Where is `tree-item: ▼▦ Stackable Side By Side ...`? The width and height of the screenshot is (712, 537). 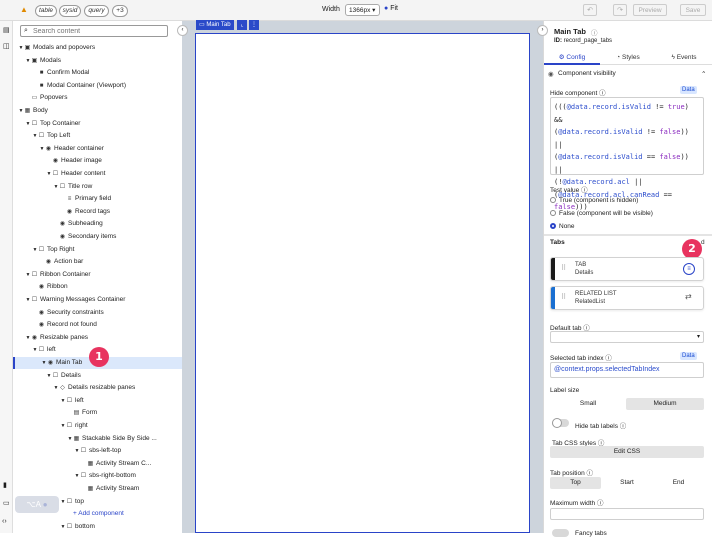 tree-item: ▼▦ Stackable Side By Side ... is located at coordinates (97, 439).